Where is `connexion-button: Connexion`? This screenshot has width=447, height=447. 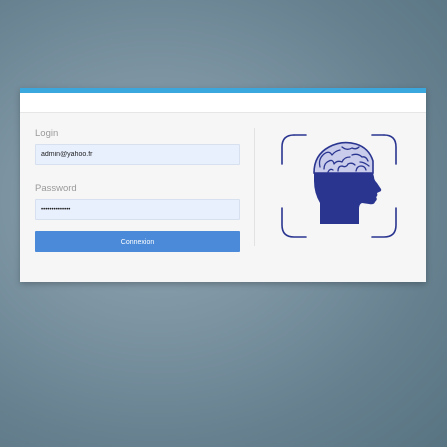 connexion-button: Connexion is located at coordinates (137, 241).